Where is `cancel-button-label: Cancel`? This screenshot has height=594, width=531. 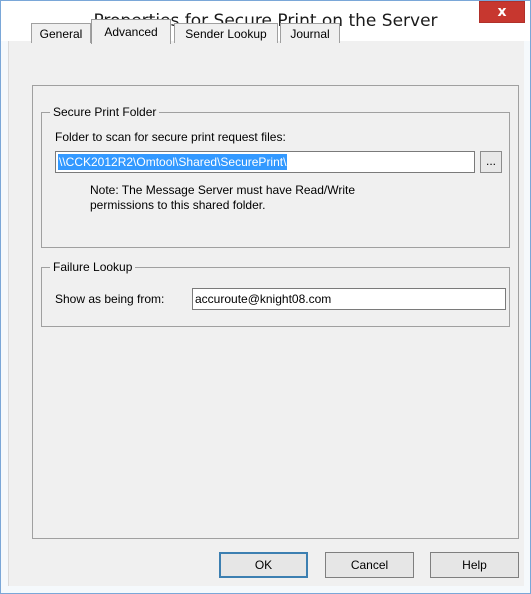
cancel-button-label: Cancel is located at coordinates (369, 565).